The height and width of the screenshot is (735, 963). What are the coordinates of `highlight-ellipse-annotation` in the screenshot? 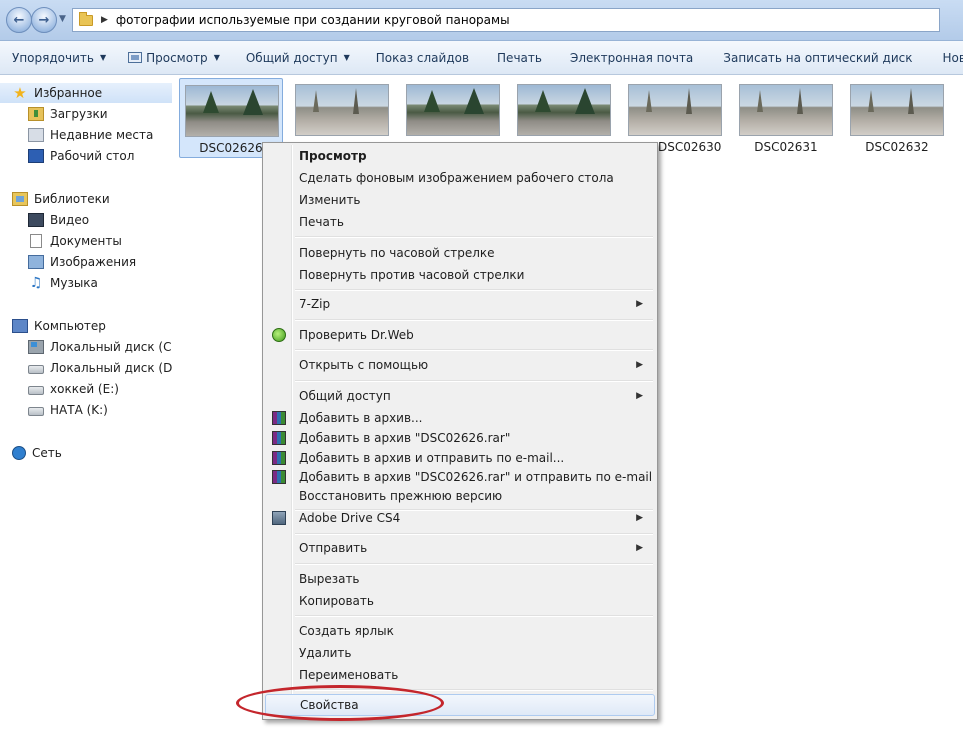 It's located at (340, 703).